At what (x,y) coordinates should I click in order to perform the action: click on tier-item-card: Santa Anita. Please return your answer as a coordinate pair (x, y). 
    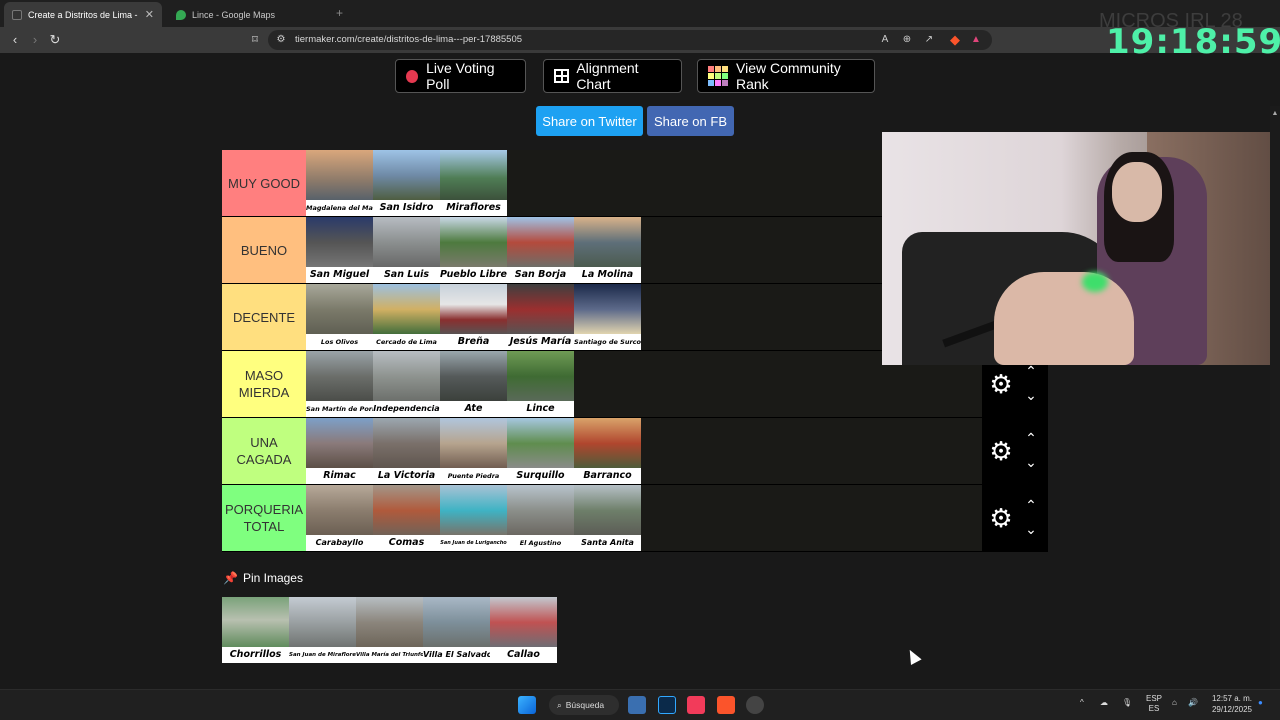
    Looking at the image, I should click on (607, 518).